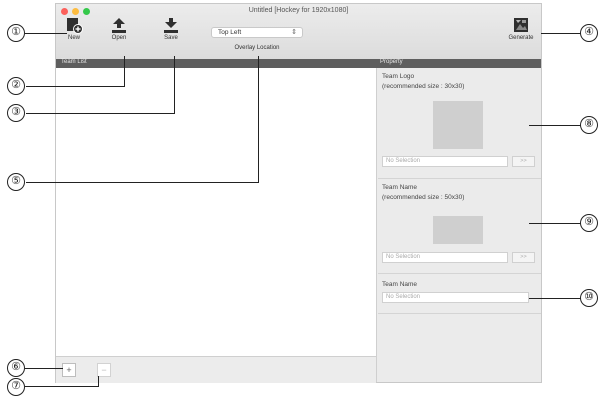 The width and height of the screenshot is (601, 402). I want to click on new-label: New, so click(73, 38).